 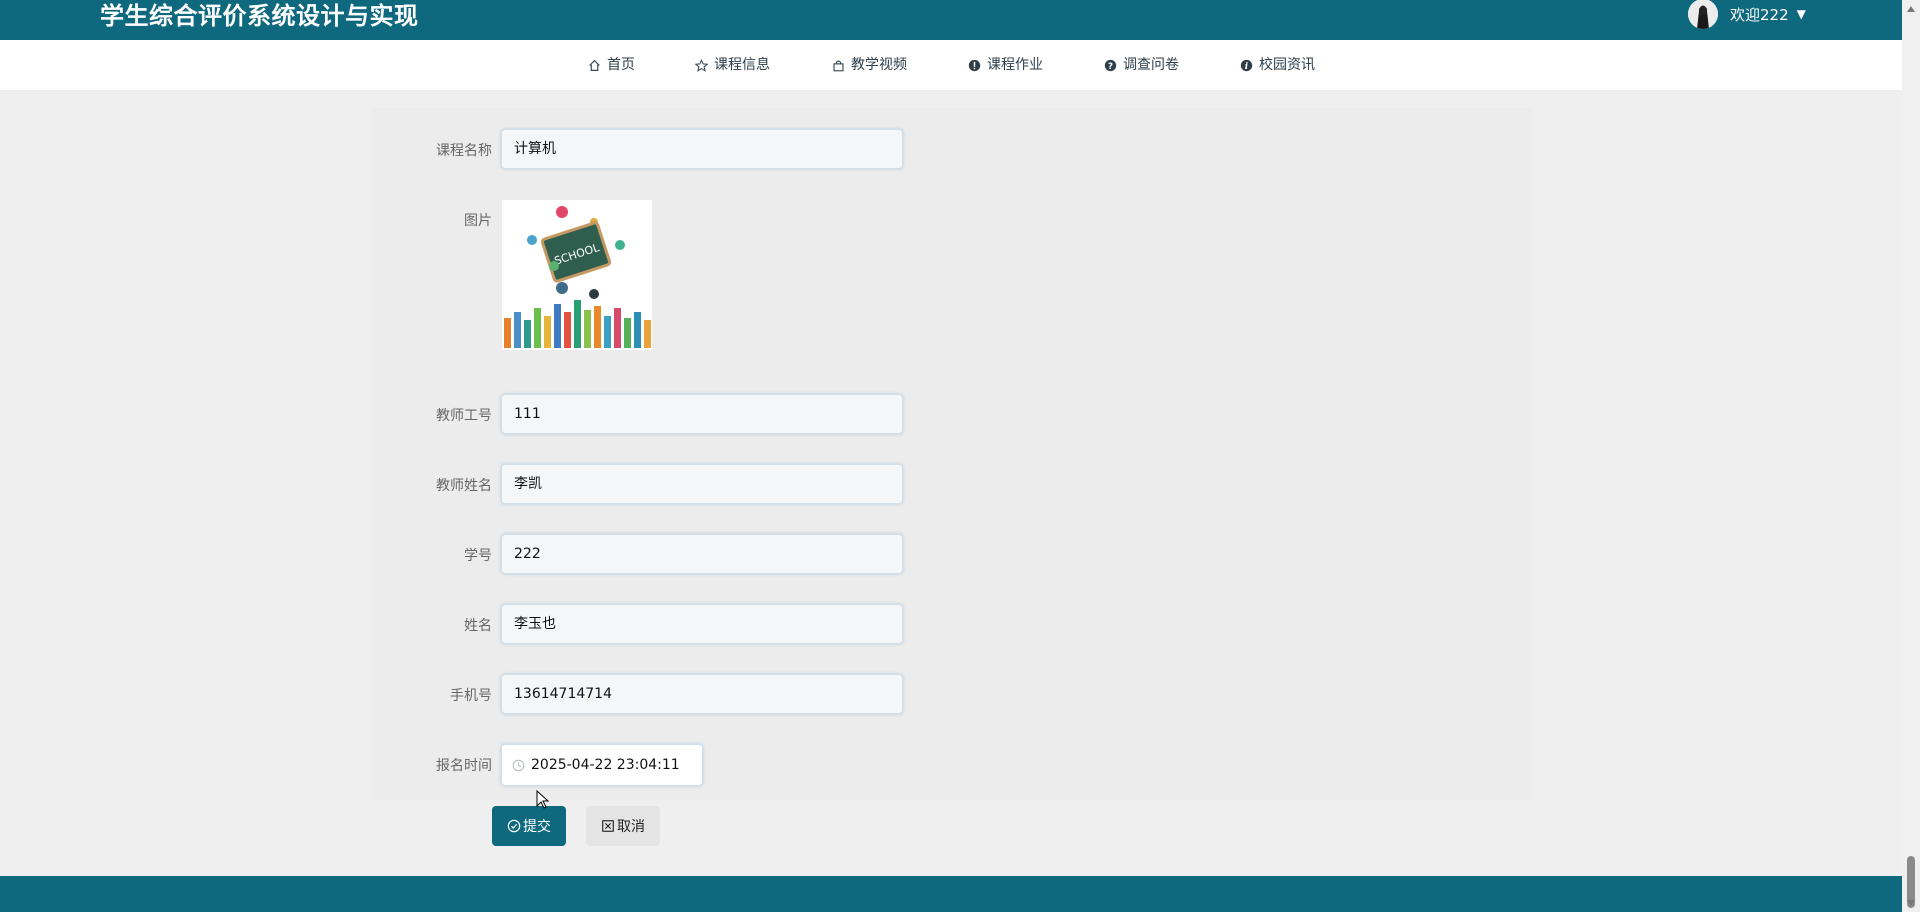 I want to click on nav-homework: 课程作业, so click(x=1005, y=65).